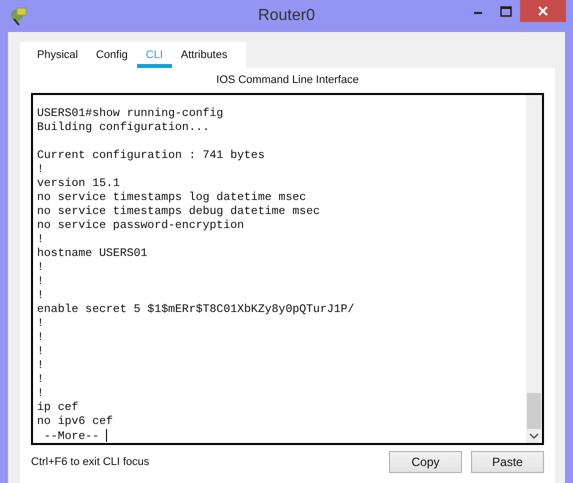 This screenshot has height=483, width=573. What do you see at coordinates (57, 55) in the screenshot?
I see `tab: Physical` at bounding box center [57, 55].